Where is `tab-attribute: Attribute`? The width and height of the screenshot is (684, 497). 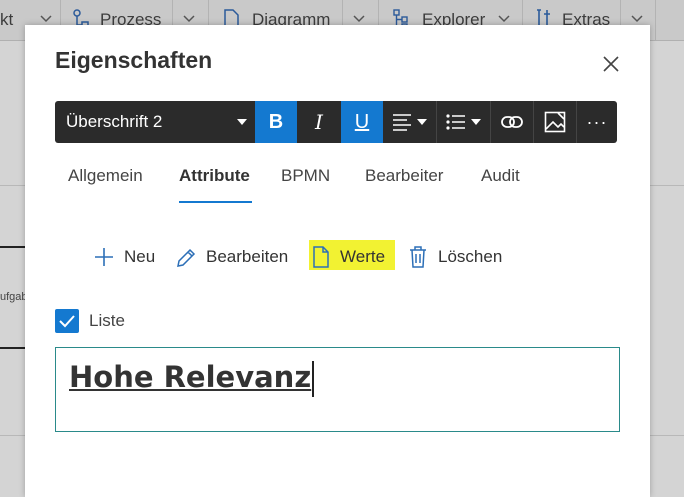
tab-attribute: Attribute is located at coordinates (214, 176).